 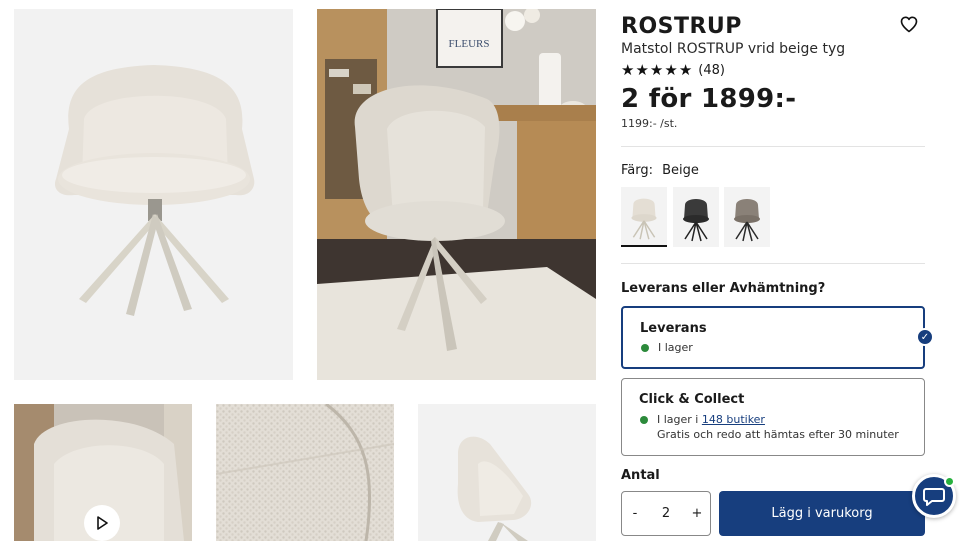 What do you see at coordinates (733, 419) in the screenshot?
I see `stores-link: 148 butiker` at bounding box center [733, 419].